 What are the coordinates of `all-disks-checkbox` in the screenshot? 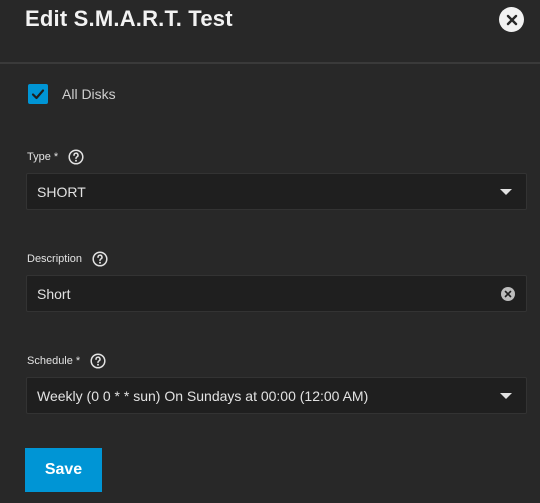 It's located at (38, 94).